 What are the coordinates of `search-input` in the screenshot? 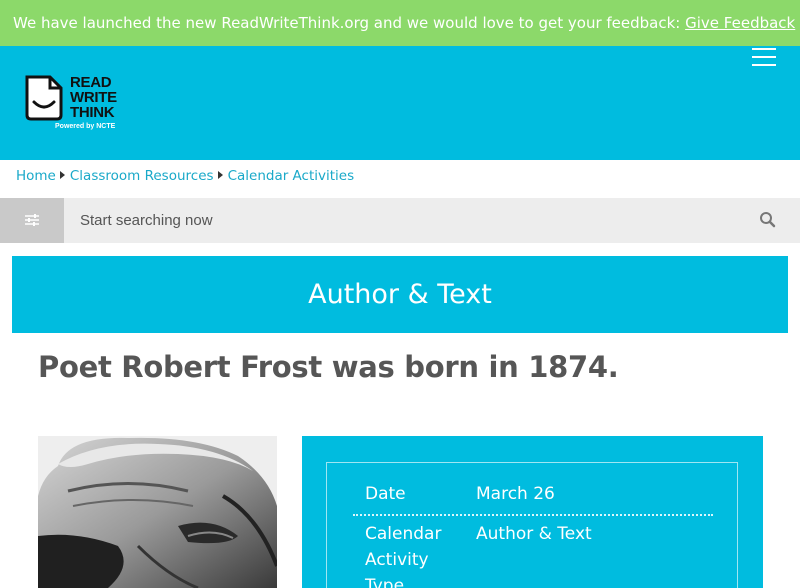 It's located at (410, 220).